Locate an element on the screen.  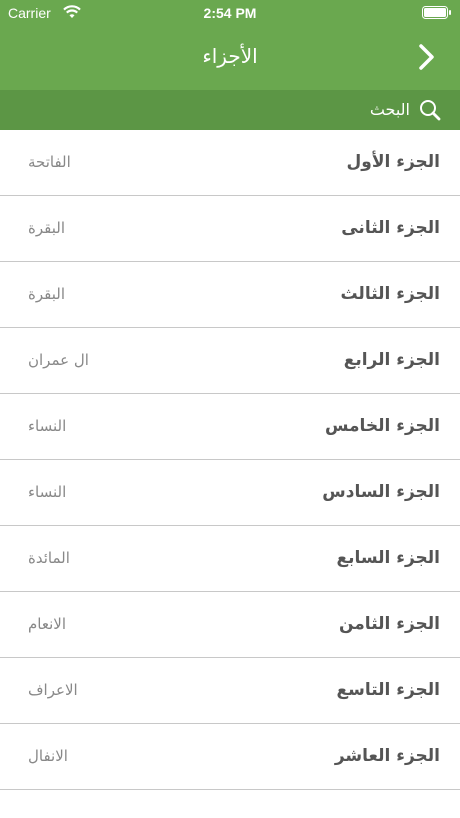
clock: 2:54 PM is located at coordinates (230, 13).